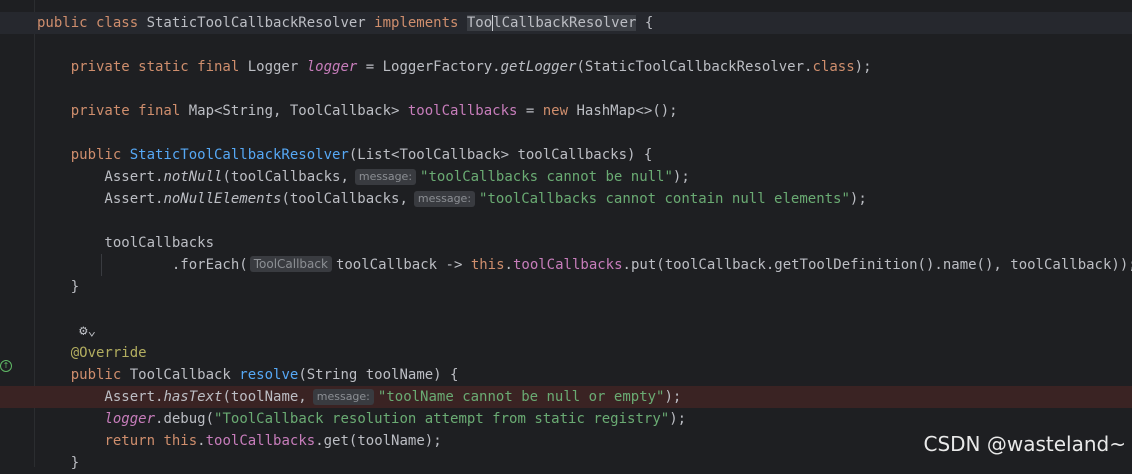  Describe the element at coordinates (184, 375) in the screenshot. I see `code-token: ToolCallback` at that location.